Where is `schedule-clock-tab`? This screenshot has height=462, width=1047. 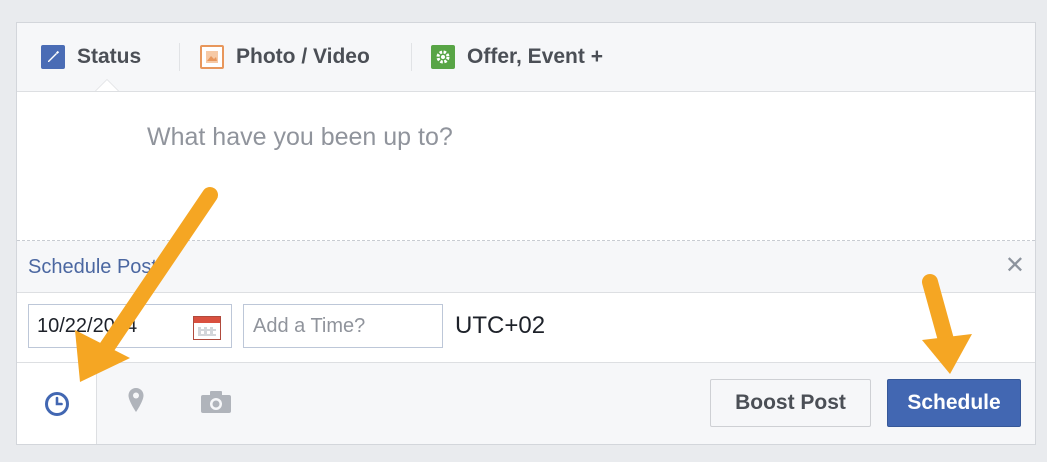
schedule-clock-tab is located at coordinates (57, 403).